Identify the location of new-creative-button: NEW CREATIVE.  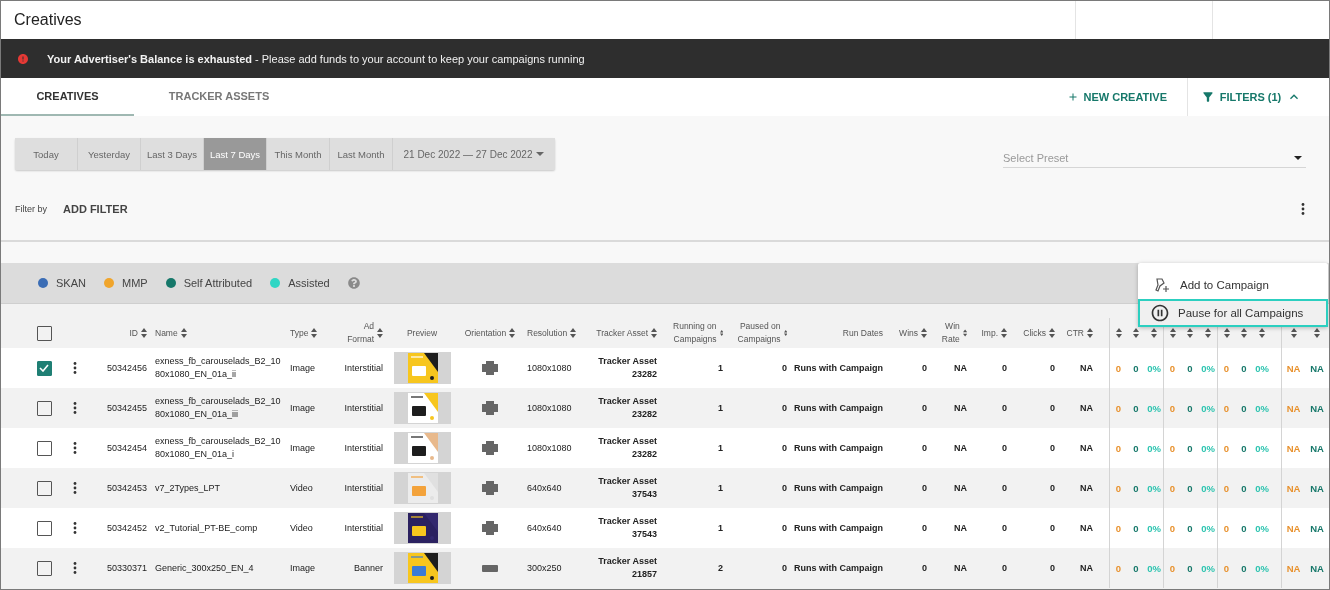
(1122, 97).